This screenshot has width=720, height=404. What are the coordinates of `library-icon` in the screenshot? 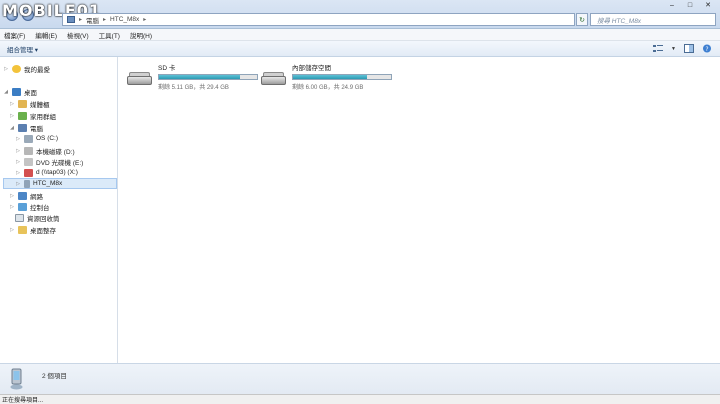 It's located at (22, 103).